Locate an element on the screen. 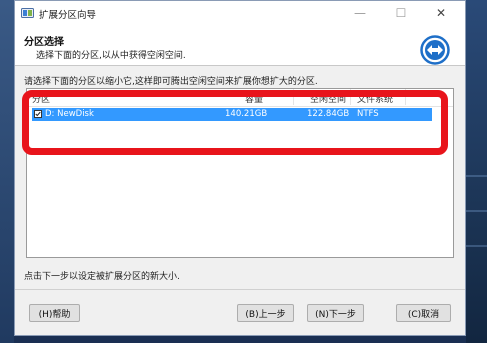 This screenshot has width=487, height=343. minimize-button: — is located at coordinates (360, 13).